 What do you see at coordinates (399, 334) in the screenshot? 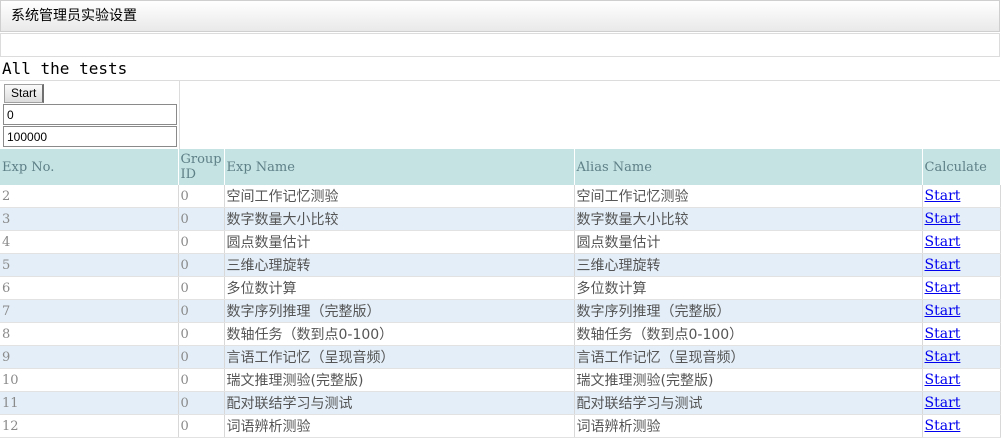
I see `cell-exp-name: 数轴任务（数到点0-100）` at bounding box center [399, 334].